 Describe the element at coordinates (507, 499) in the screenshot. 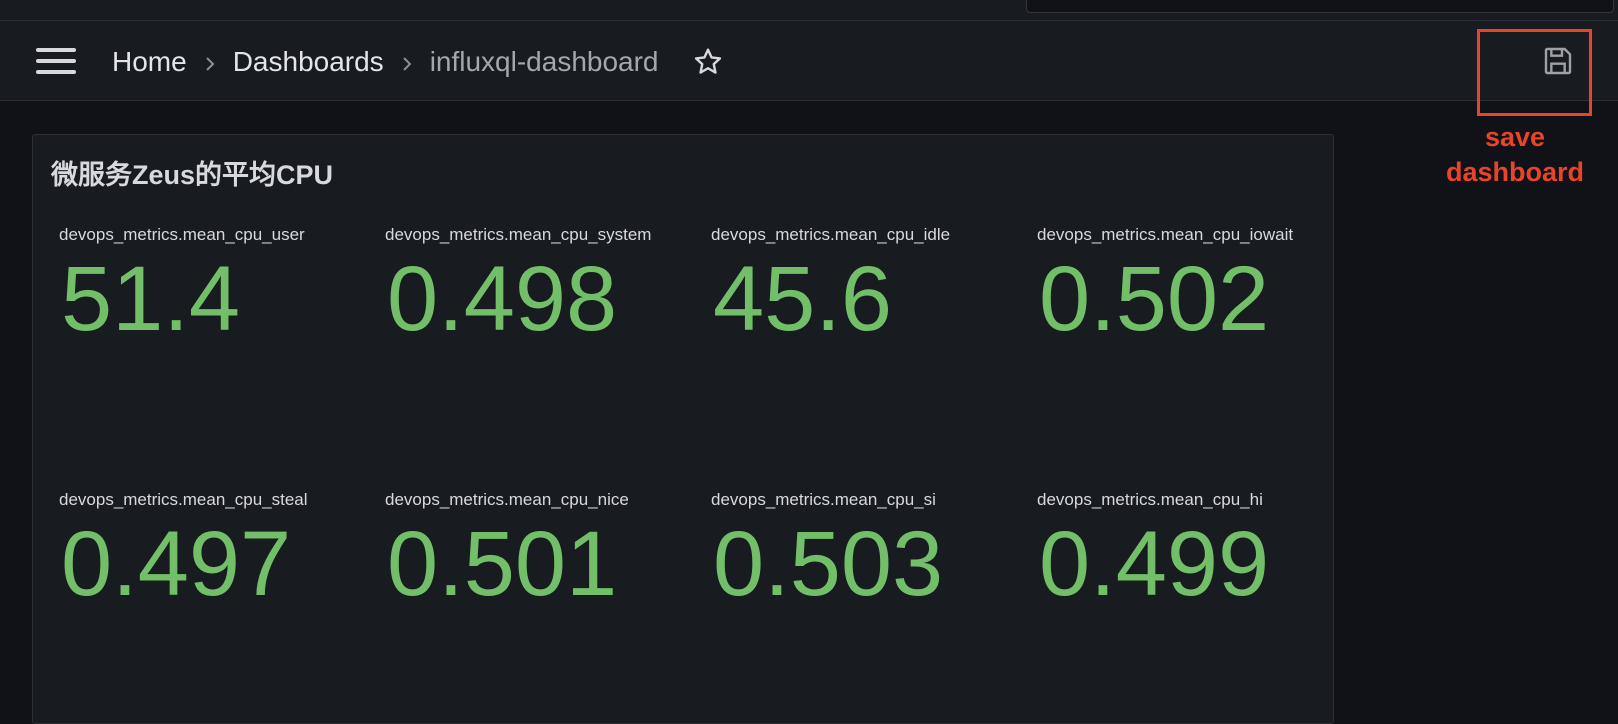

I see `stat-label: devops_metrics.mean_cpu_nice` at that location.